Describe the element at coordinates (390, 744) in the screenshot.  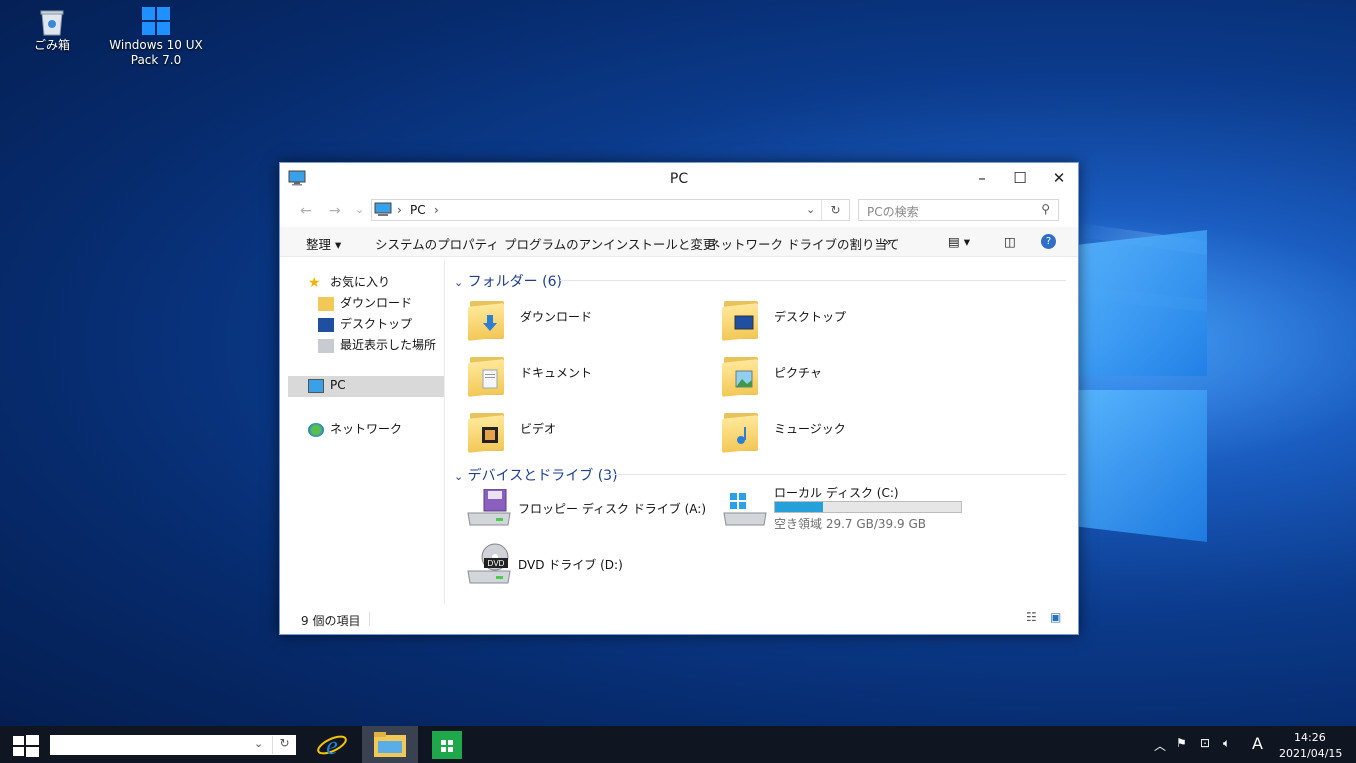
I see `file-explorer-taskbar-button` at that location.